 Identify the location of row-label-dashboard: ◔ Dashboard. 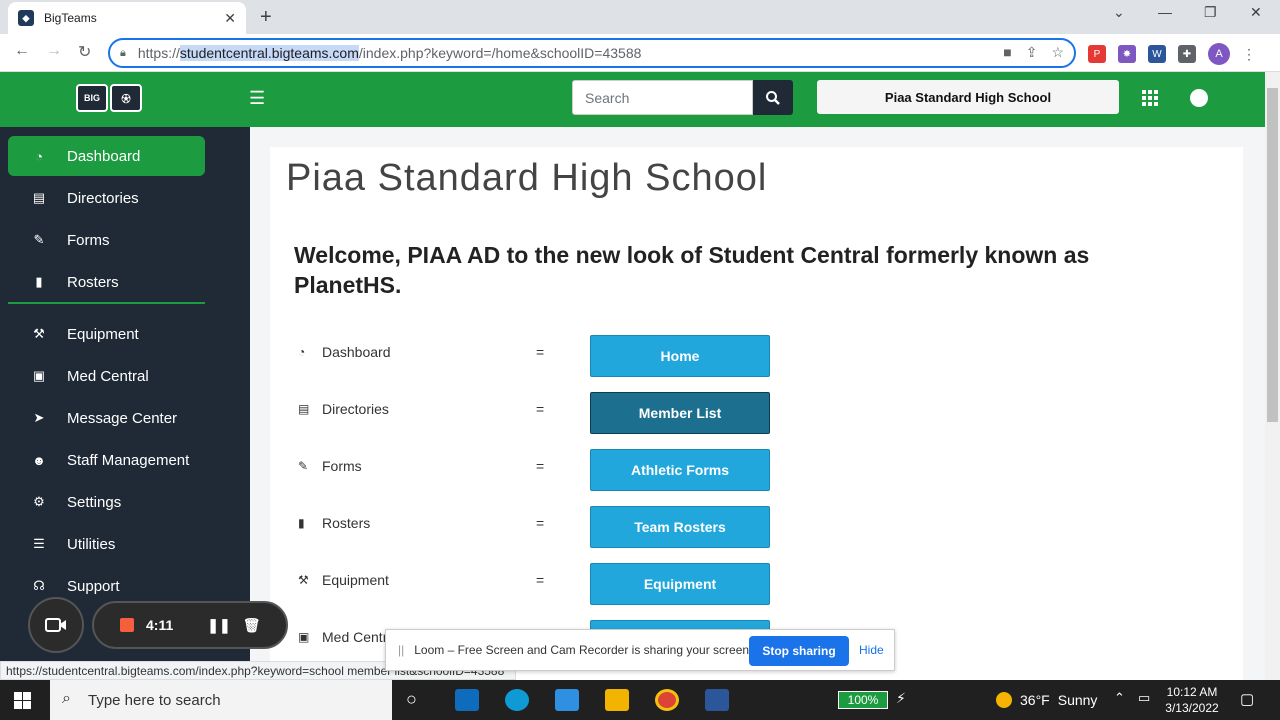
(344, 352).